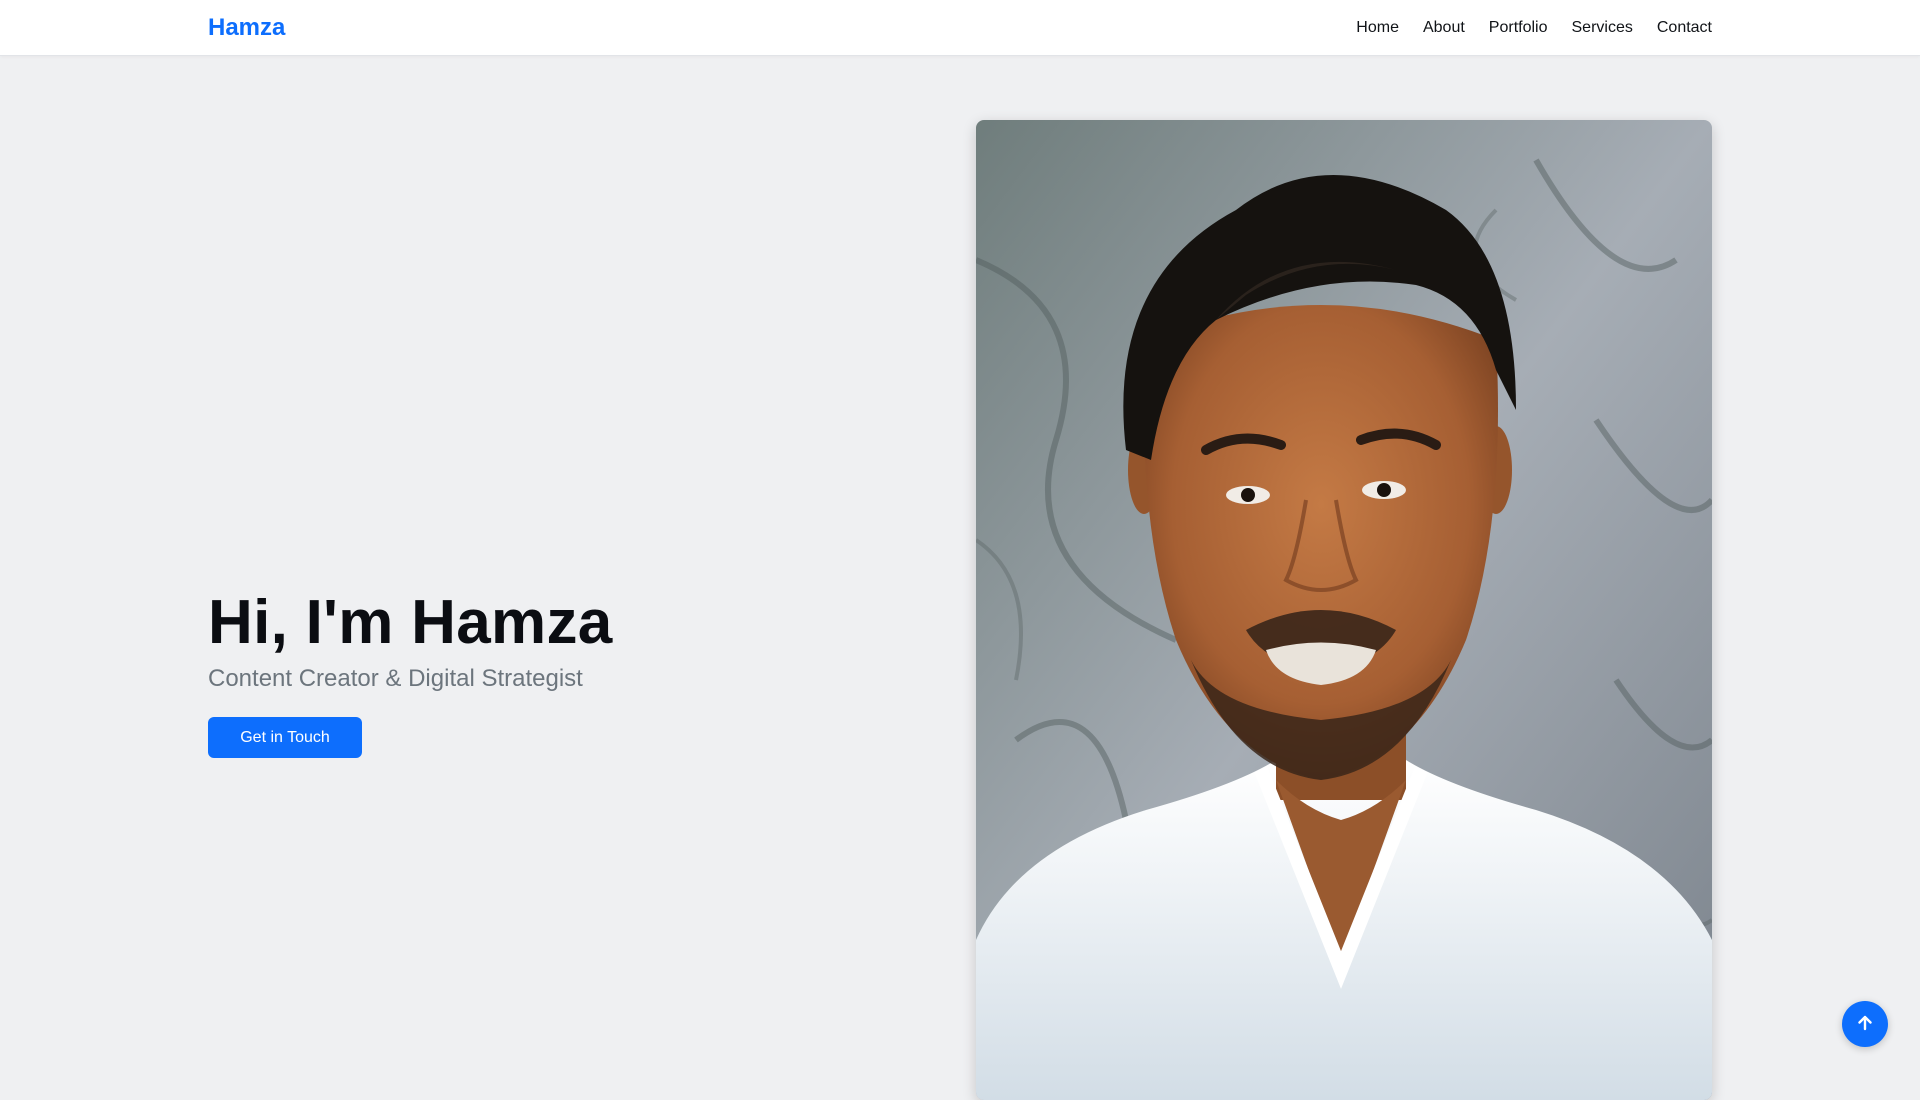 This screenshot has width=1920, height=1100. I want to click on nav-link-home: Home, so click(1377, 28).